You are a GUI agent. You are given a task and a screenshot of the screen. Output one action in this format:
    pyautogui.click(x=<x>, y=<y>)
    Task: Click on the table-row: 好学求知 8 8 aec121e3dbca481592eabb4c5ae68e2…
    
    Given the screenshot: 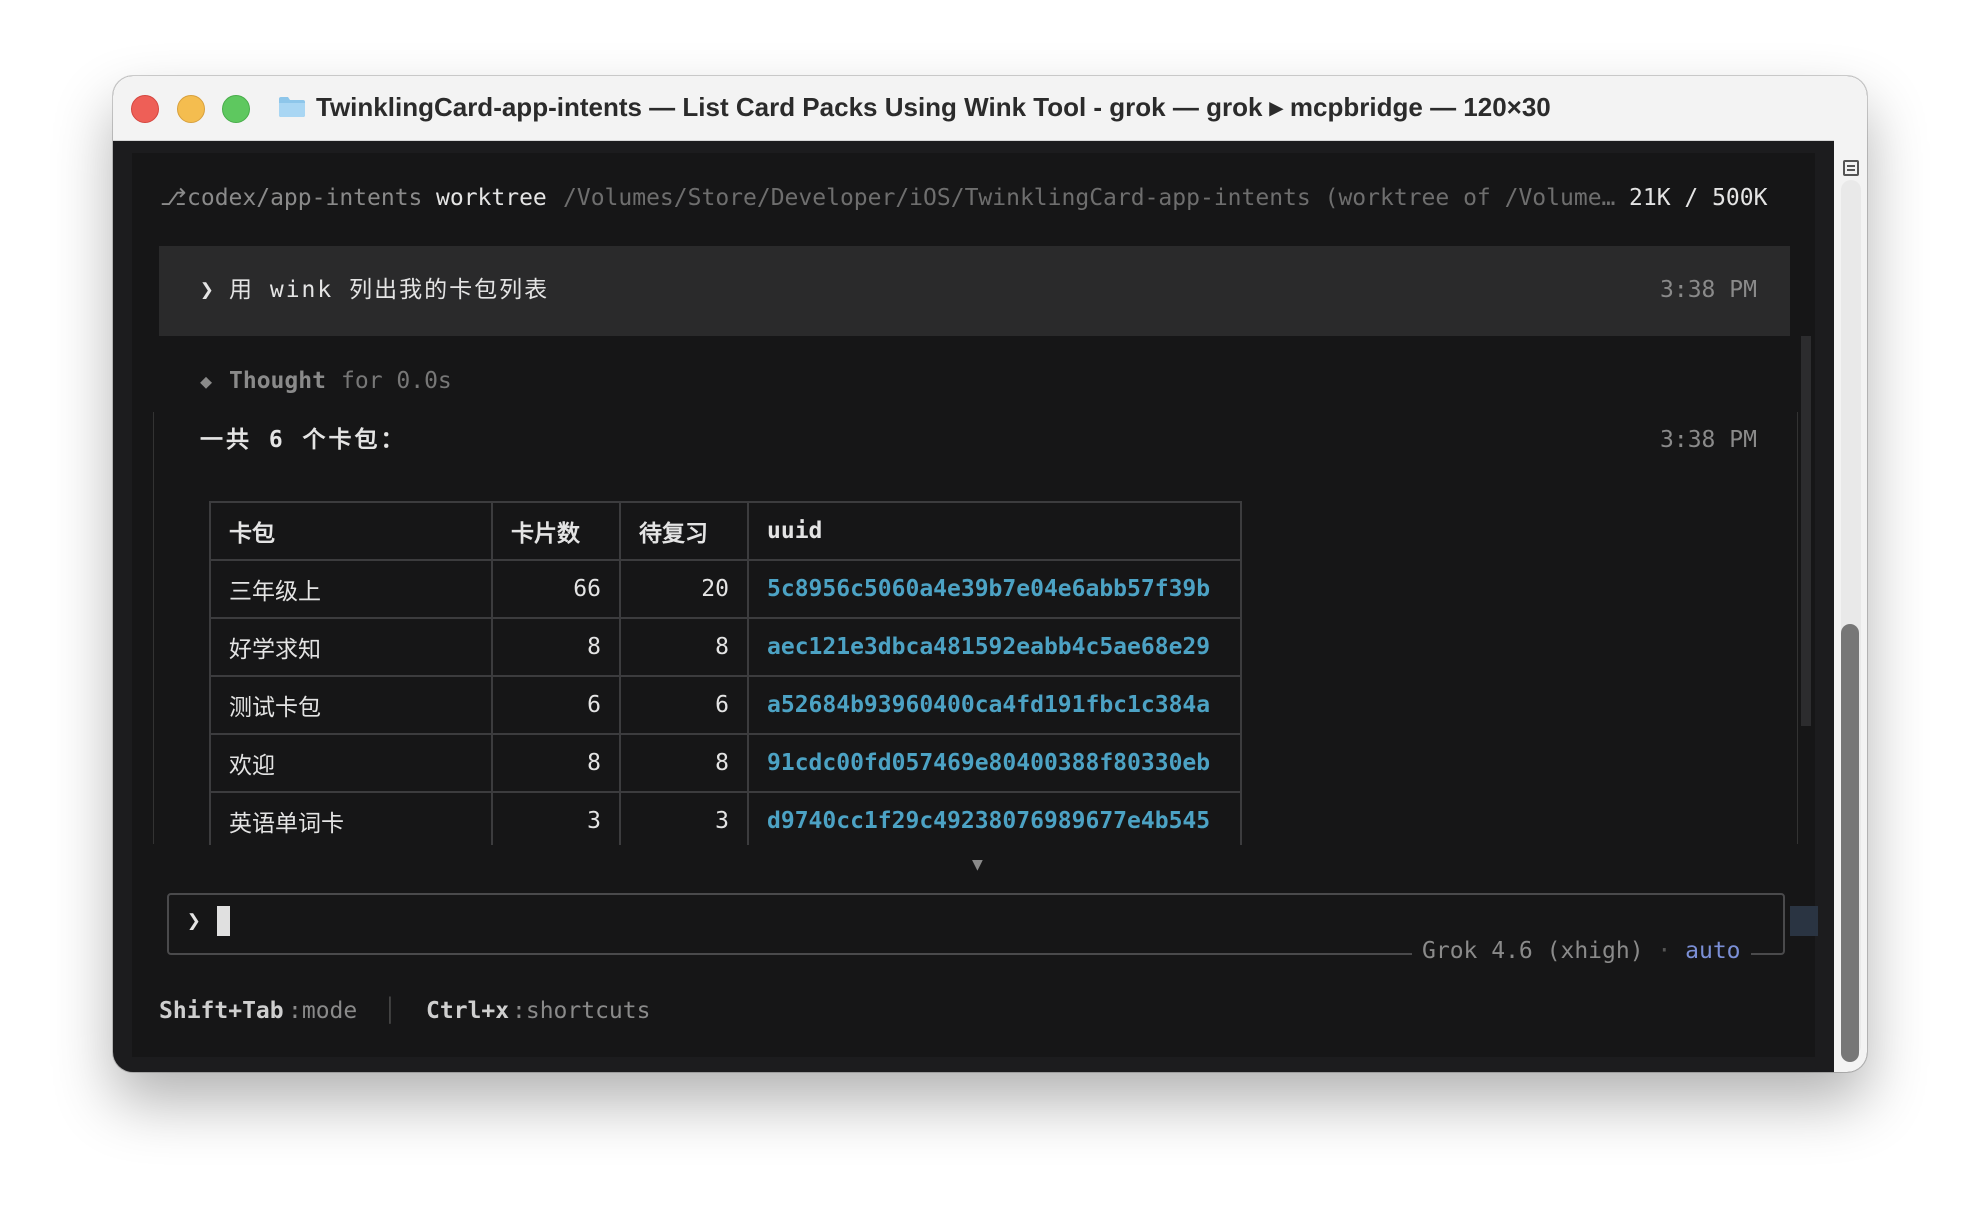 What is the action you would take?
    pyautogui.click(x=725, y=647)
    